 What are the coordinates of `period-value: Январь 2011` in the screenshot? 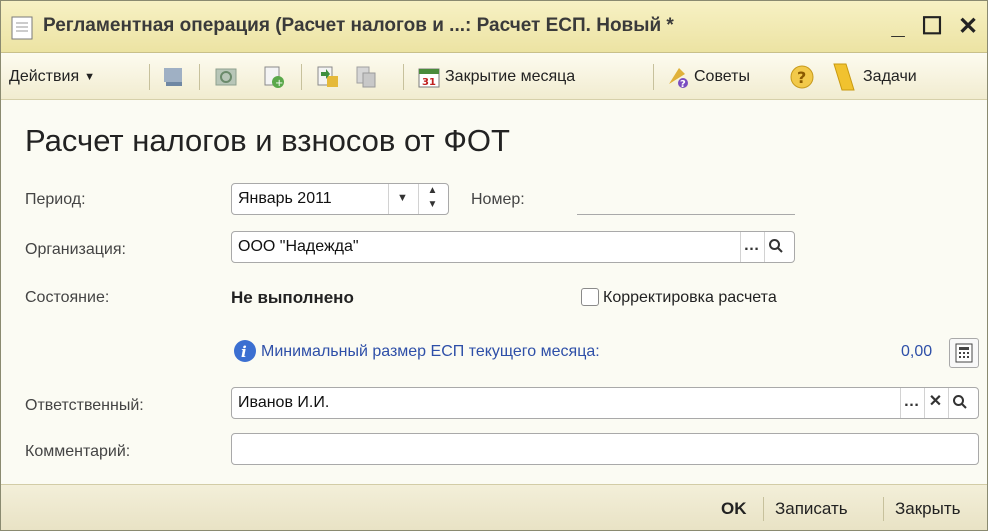 It's located at (285, 198).